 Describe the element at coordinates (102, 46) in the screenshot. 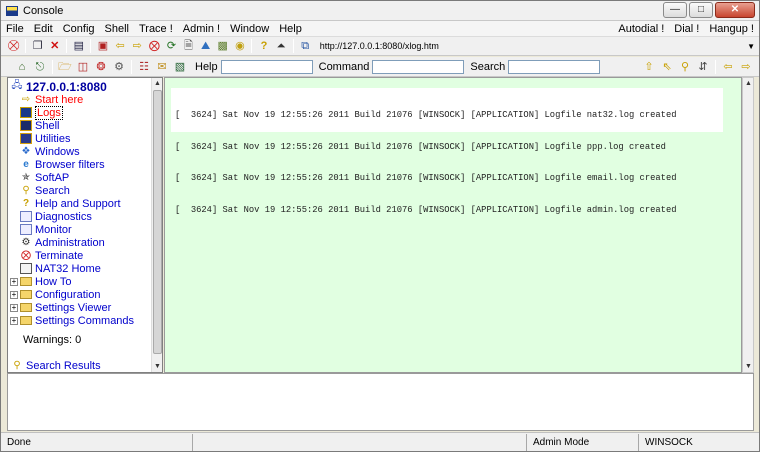

I see `book-icon: ▣` at that location.